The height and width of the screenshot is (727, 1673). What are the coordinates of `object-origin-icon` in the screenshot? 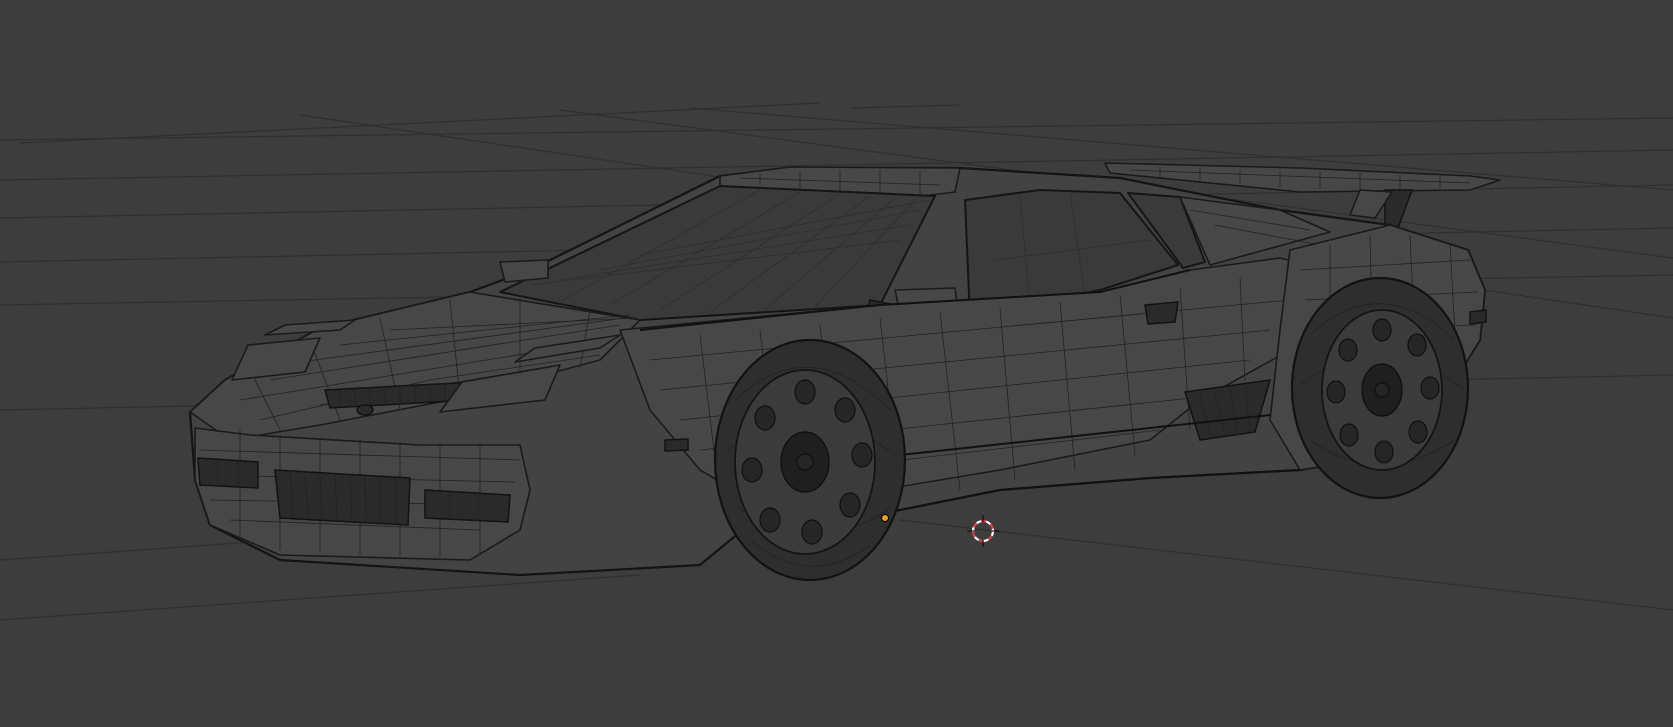 It's located at (885, 518).